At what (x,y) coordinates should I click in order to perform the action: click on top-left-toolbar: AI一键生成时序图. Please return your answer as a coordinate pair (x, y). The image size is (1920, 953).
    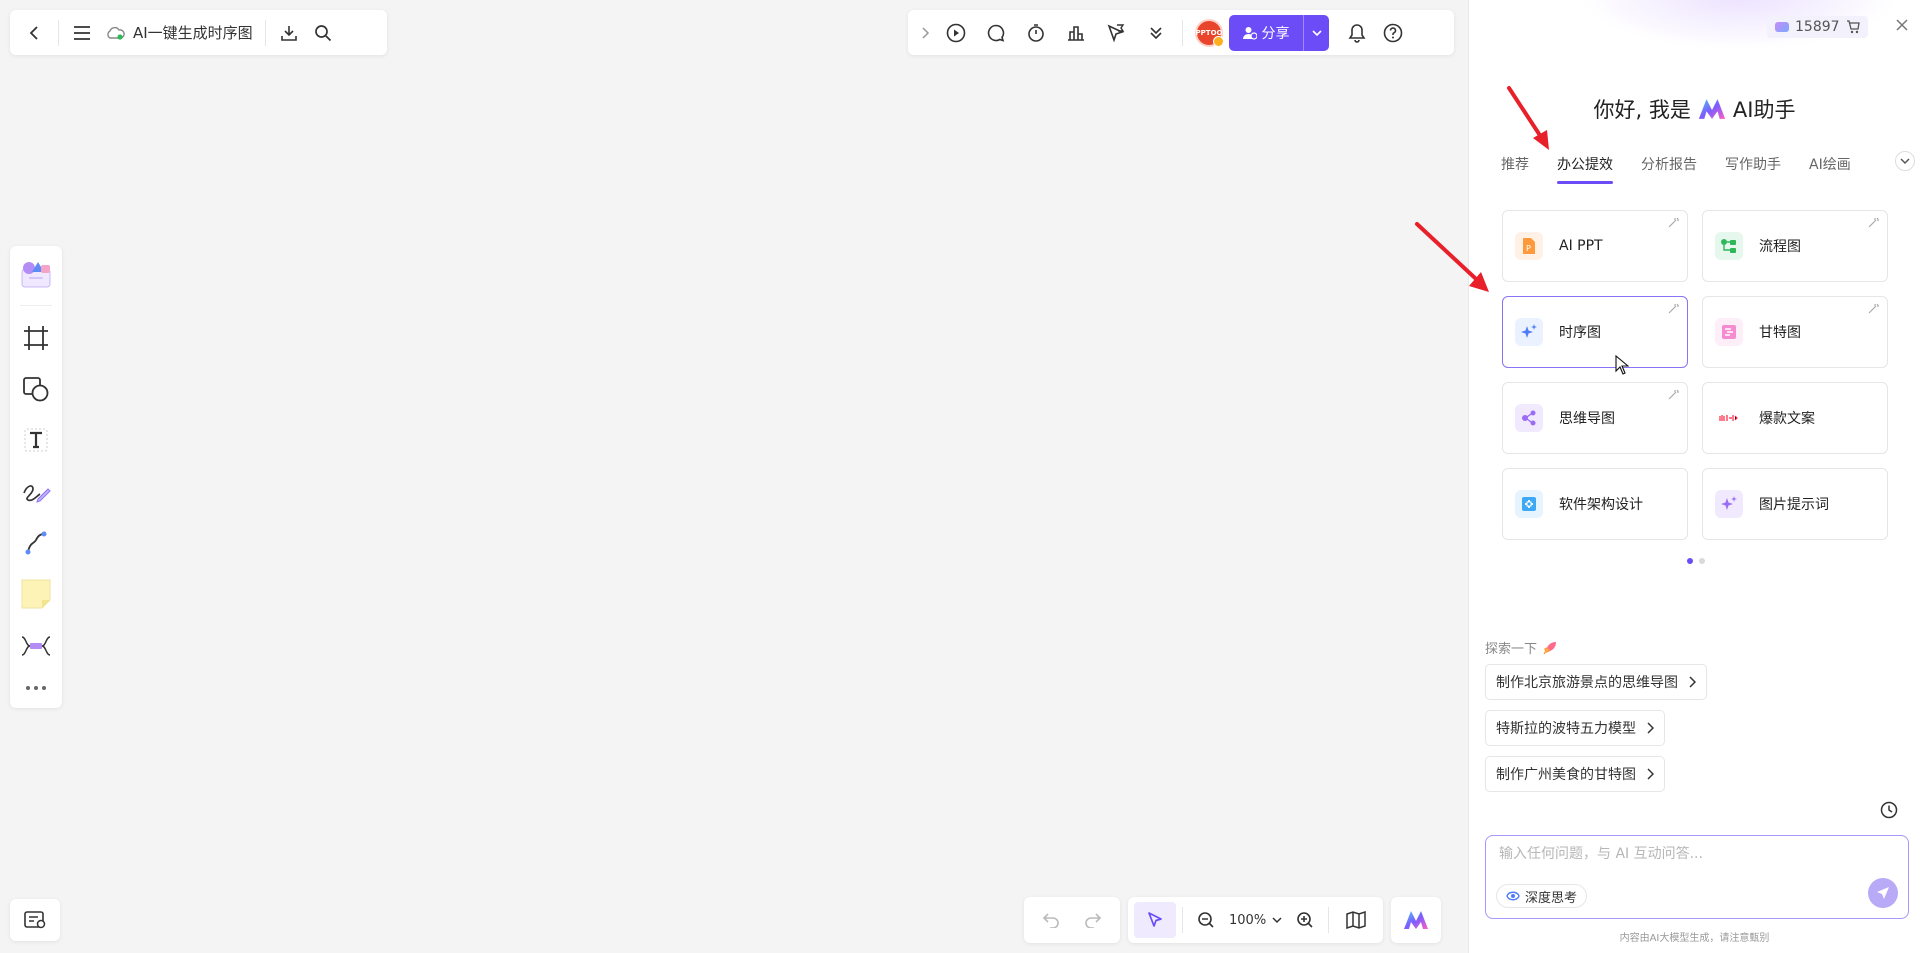
    Looking at the image, I should click on (198, 32).